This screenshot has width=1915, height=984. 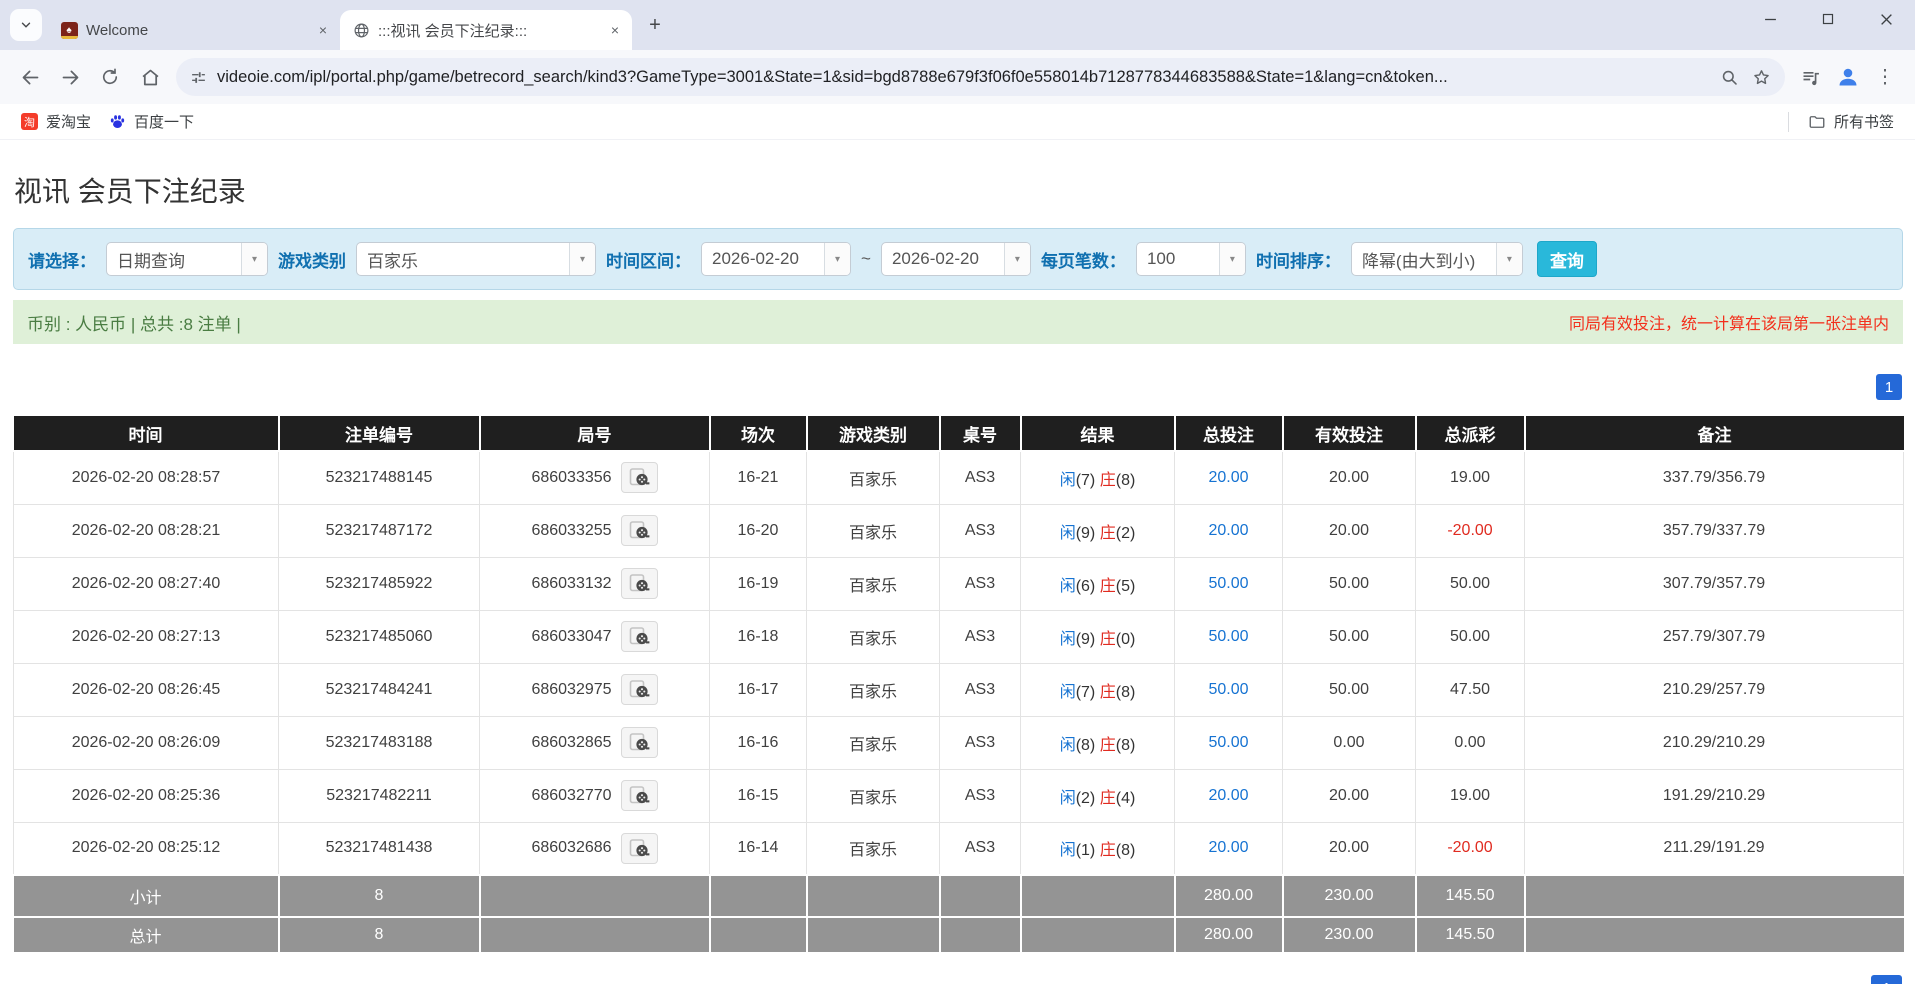 I want to click on forward-button, so click(x=70, y=77).